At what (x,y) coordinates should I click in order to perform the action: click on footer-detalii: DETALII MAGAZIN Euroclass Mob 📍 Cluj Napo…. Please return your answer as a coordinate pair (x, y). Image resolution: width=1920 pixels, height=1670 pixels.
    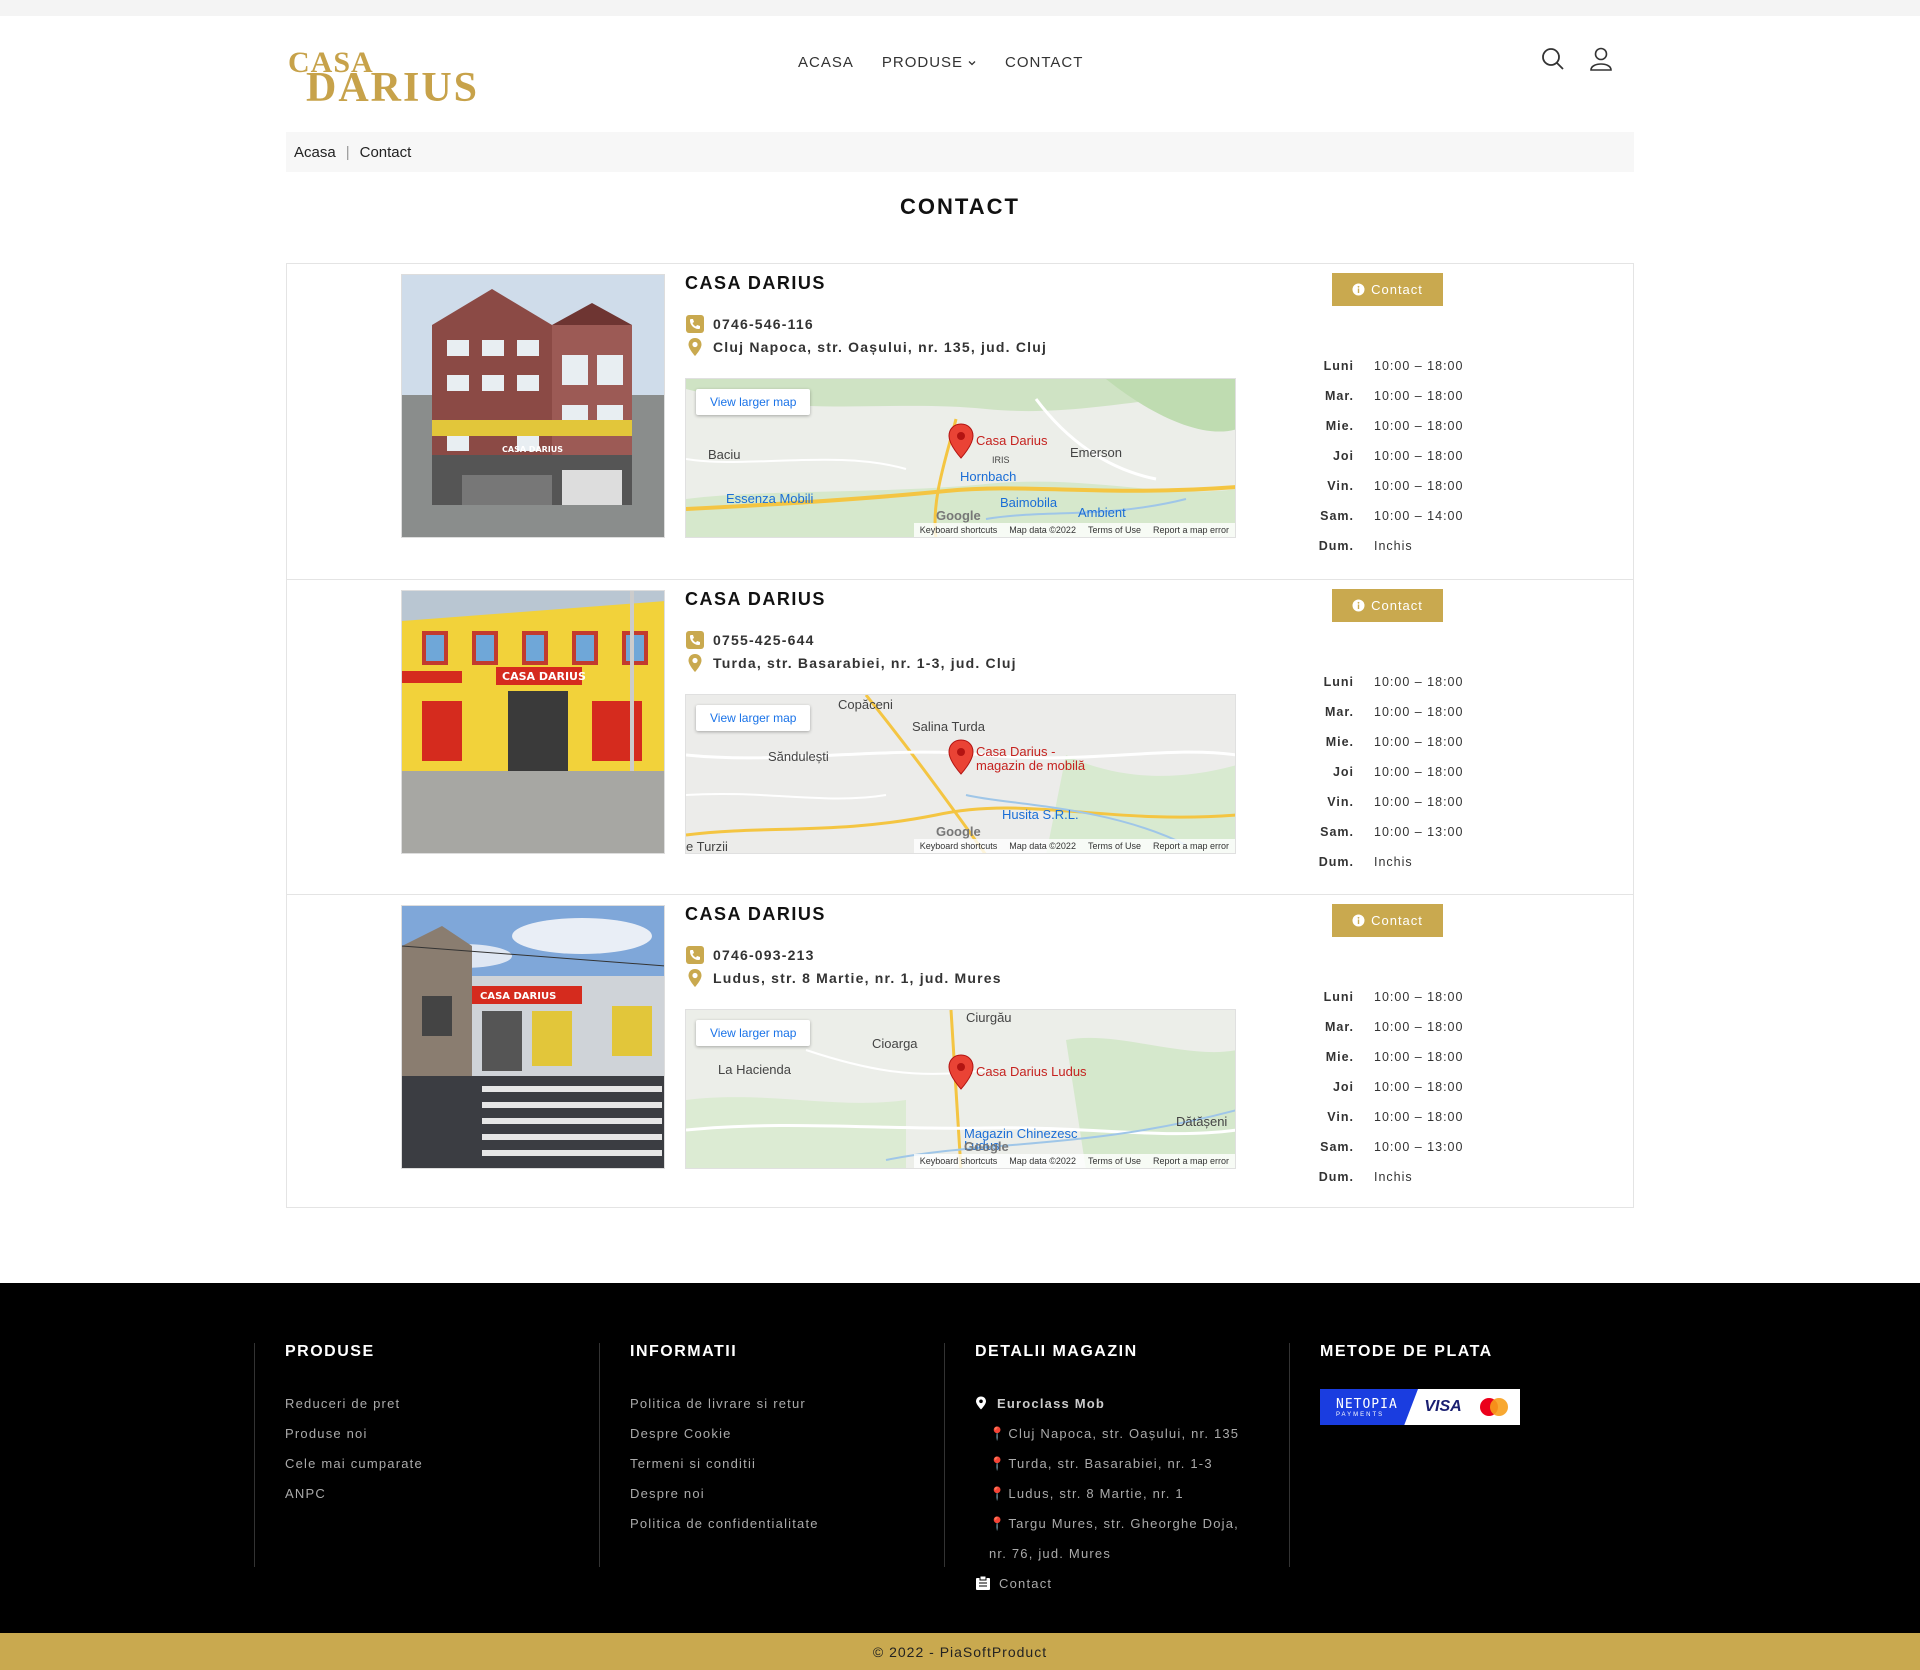
    Looking at the image, I should click on (1116, 1467).